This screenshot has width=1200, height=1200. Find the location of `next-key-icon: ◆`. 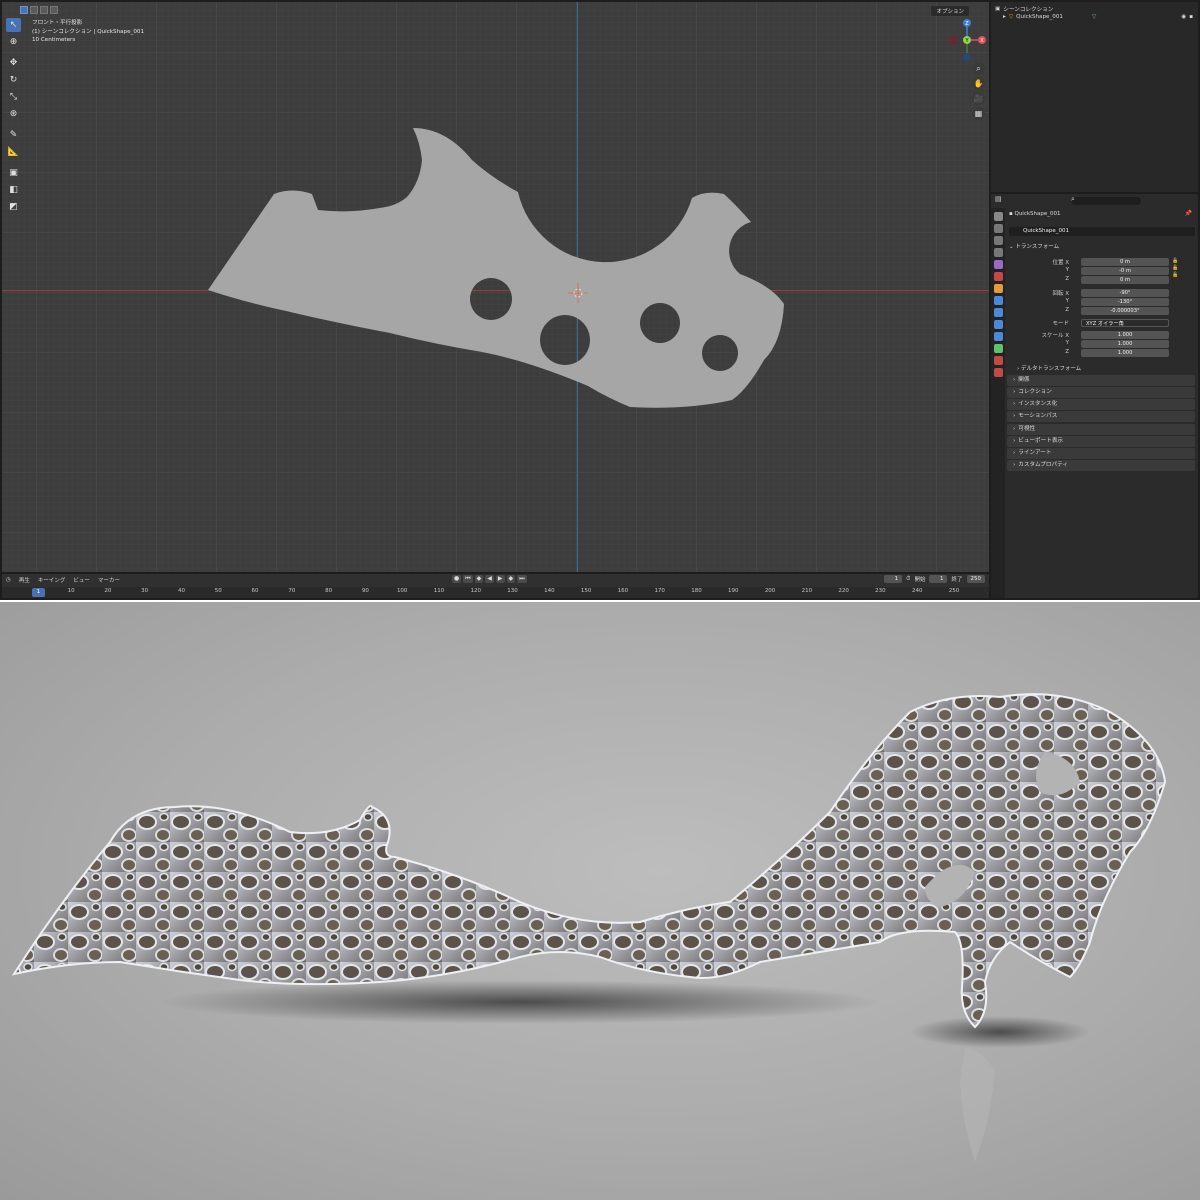

next-key-icon: ◆ is located at coordinates (511, 579).